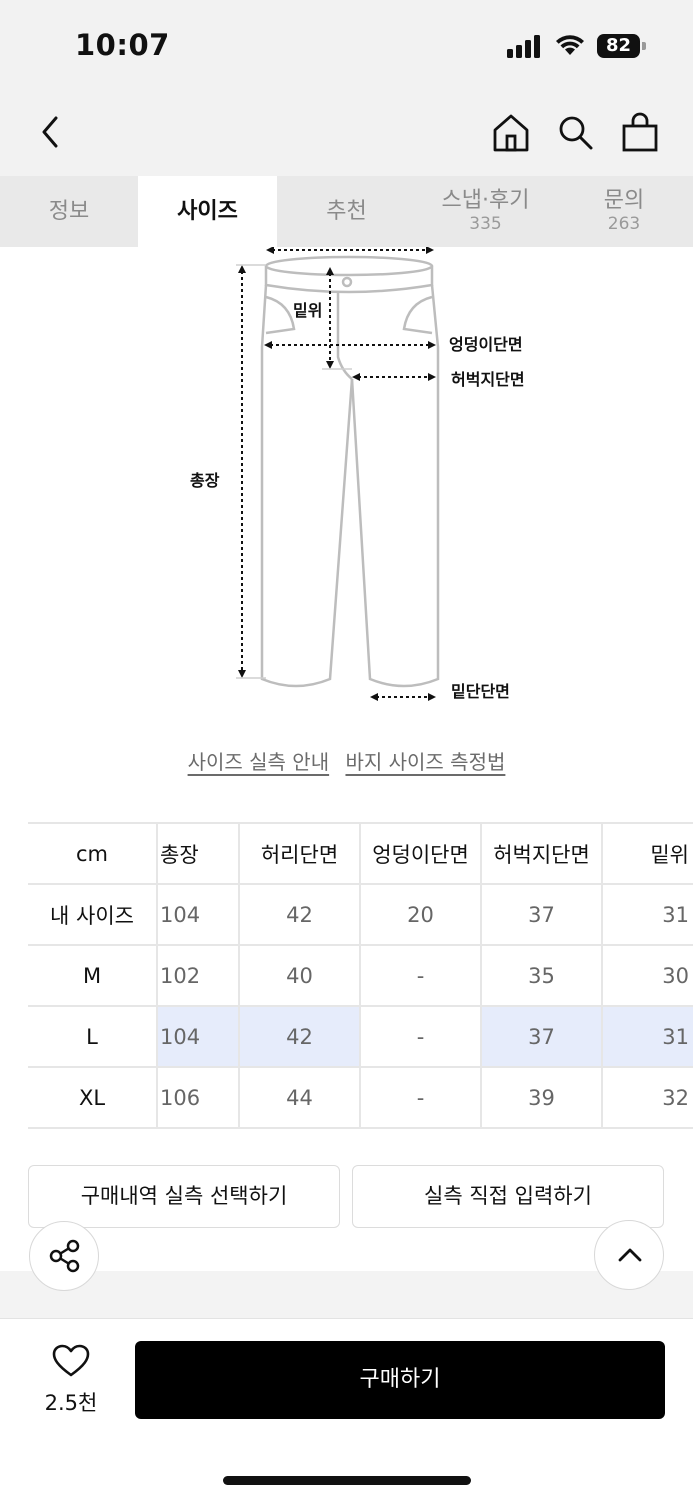 This screenshot has width=693, height=1500. Describe the element at coordinates (93, 853) in the screenshot. I see `header-cell: cm` at that location.